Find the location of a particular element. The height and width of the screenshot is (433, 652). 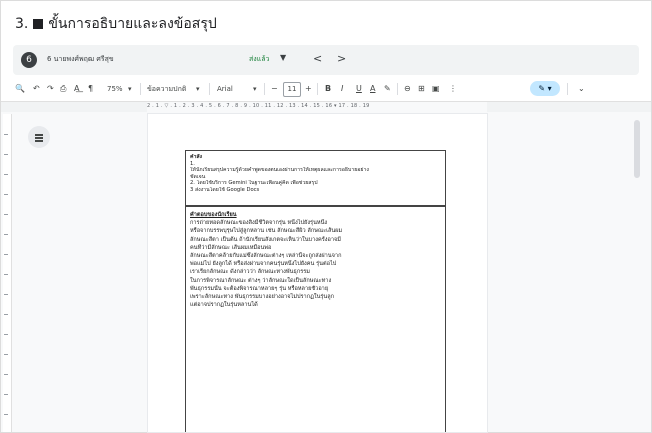

increase-font-button: + is located at coordinates (308, 89).